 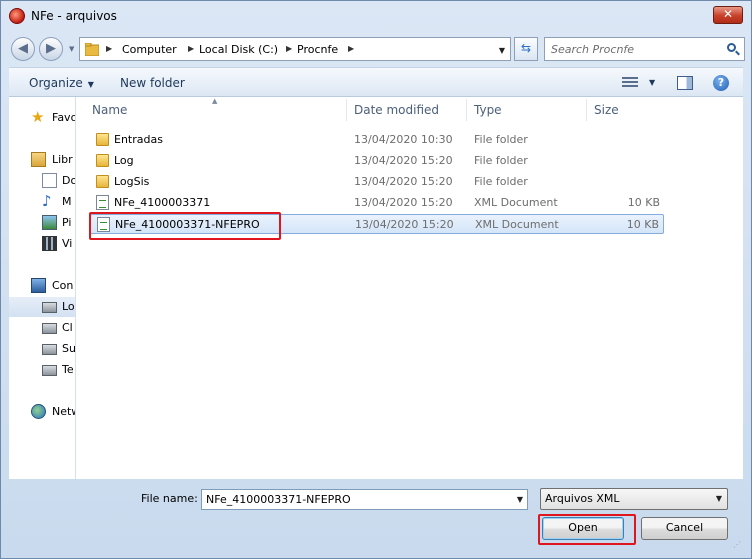 What do you see at coordinates (71, 49) in the screenshot?
I see `recent-pages-dropdown: ▼` at bounding box center [71, 49].